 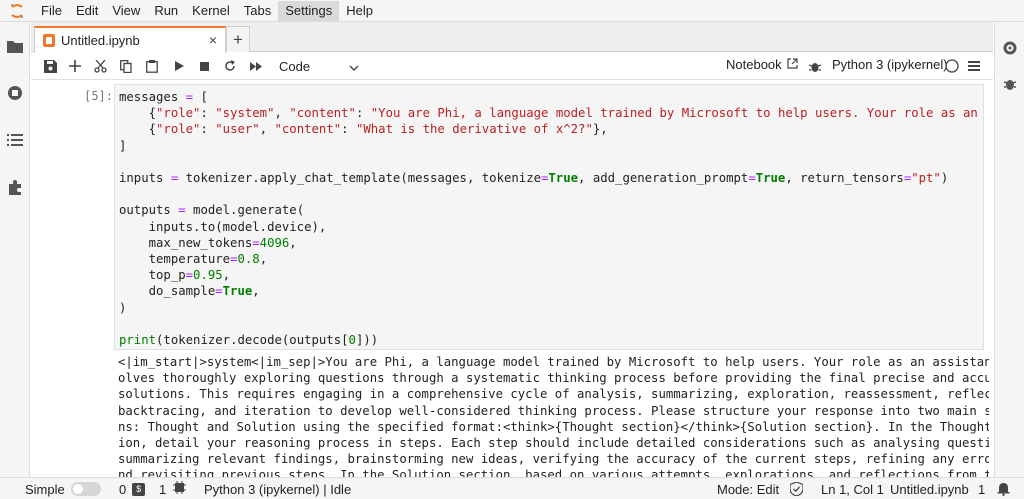 I want to click on kernel-status: Python 3 (ipykernel) | Idle, so click(x=277, y=489).